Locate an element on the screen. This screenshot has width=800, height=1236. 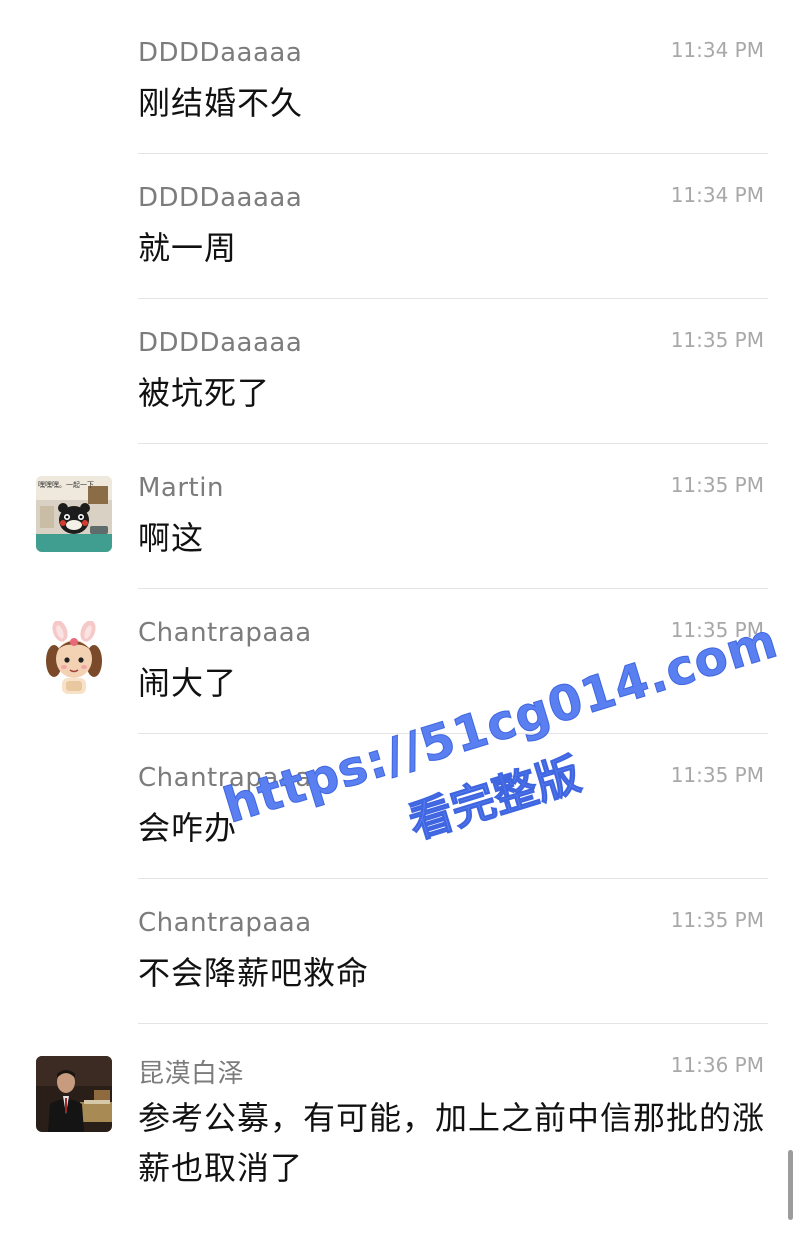
message-item: Chantrapaaa 11:35 PM 不会降薪吧救命 is located at coordinates (400, 951).